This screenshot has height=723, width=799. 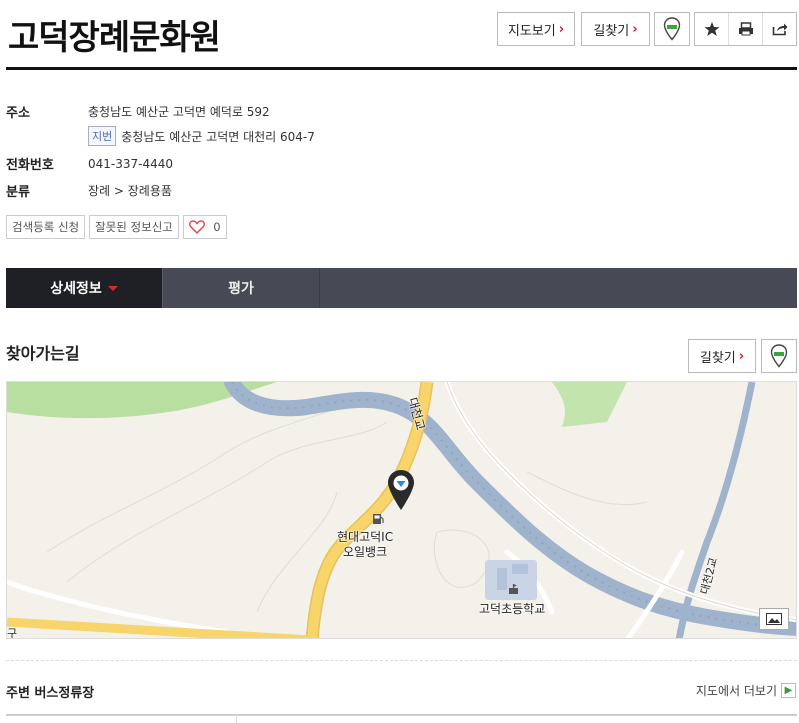 I want to click on map-label-edge: 구, so click(x=12, y=633).